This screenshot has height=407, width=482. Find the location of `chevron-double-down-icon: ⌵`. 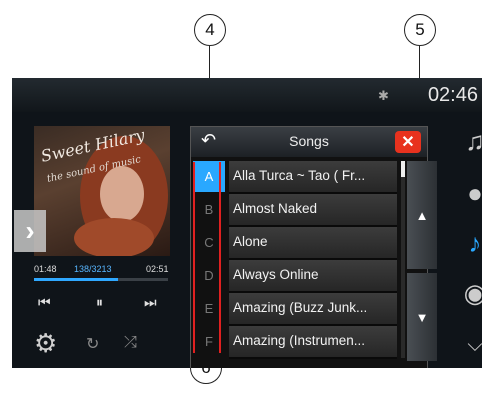

chevron-double-down-icon: ⌵ is located at coordinates (471, 345).